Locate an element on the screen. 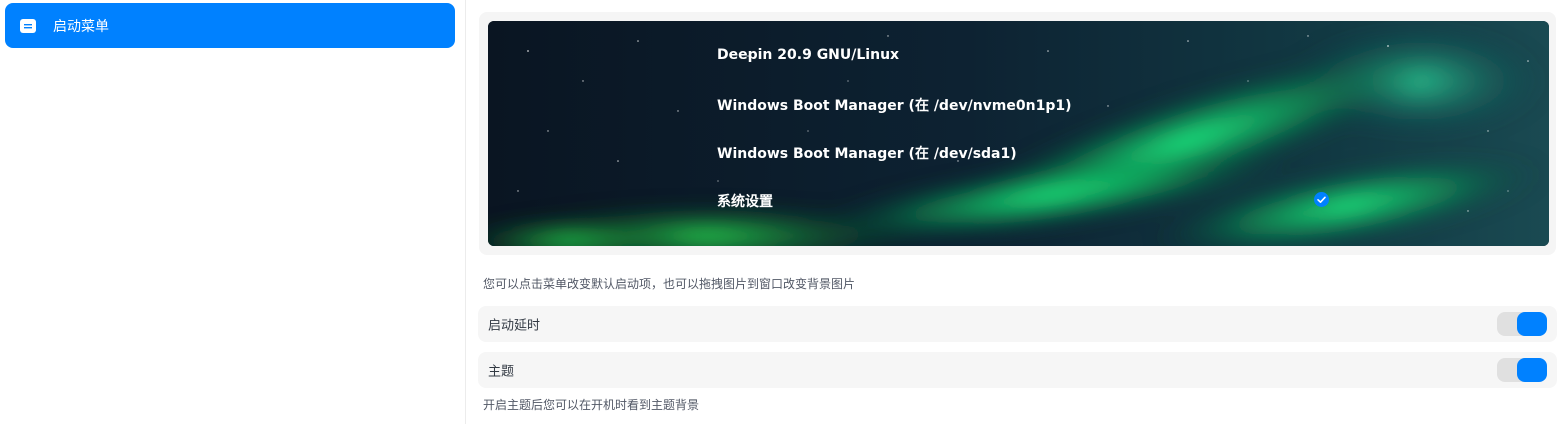 This screenshot has height=424, width=1559. boot-delay-switch is located at coordinates (1522, 324).